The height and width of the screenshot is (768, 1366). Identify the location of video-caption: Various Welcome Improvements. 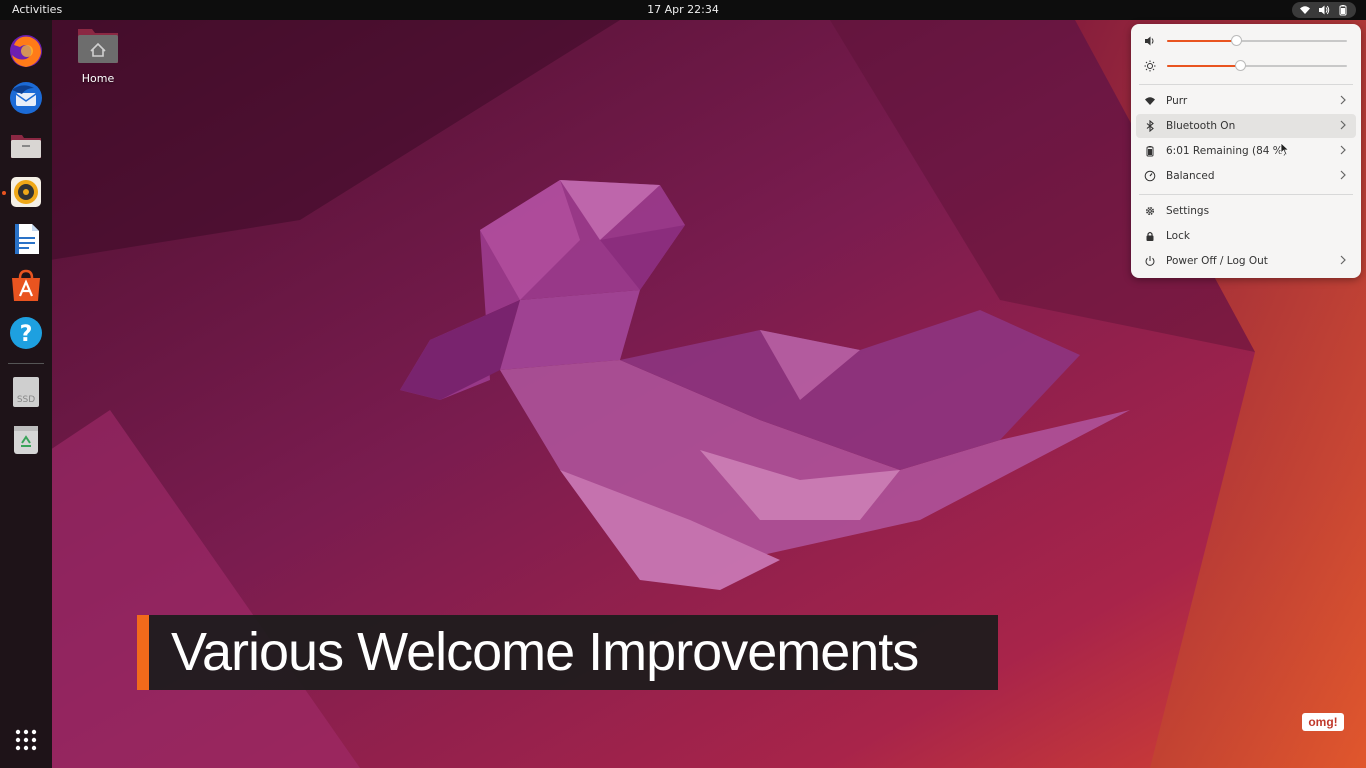
(567, 652).